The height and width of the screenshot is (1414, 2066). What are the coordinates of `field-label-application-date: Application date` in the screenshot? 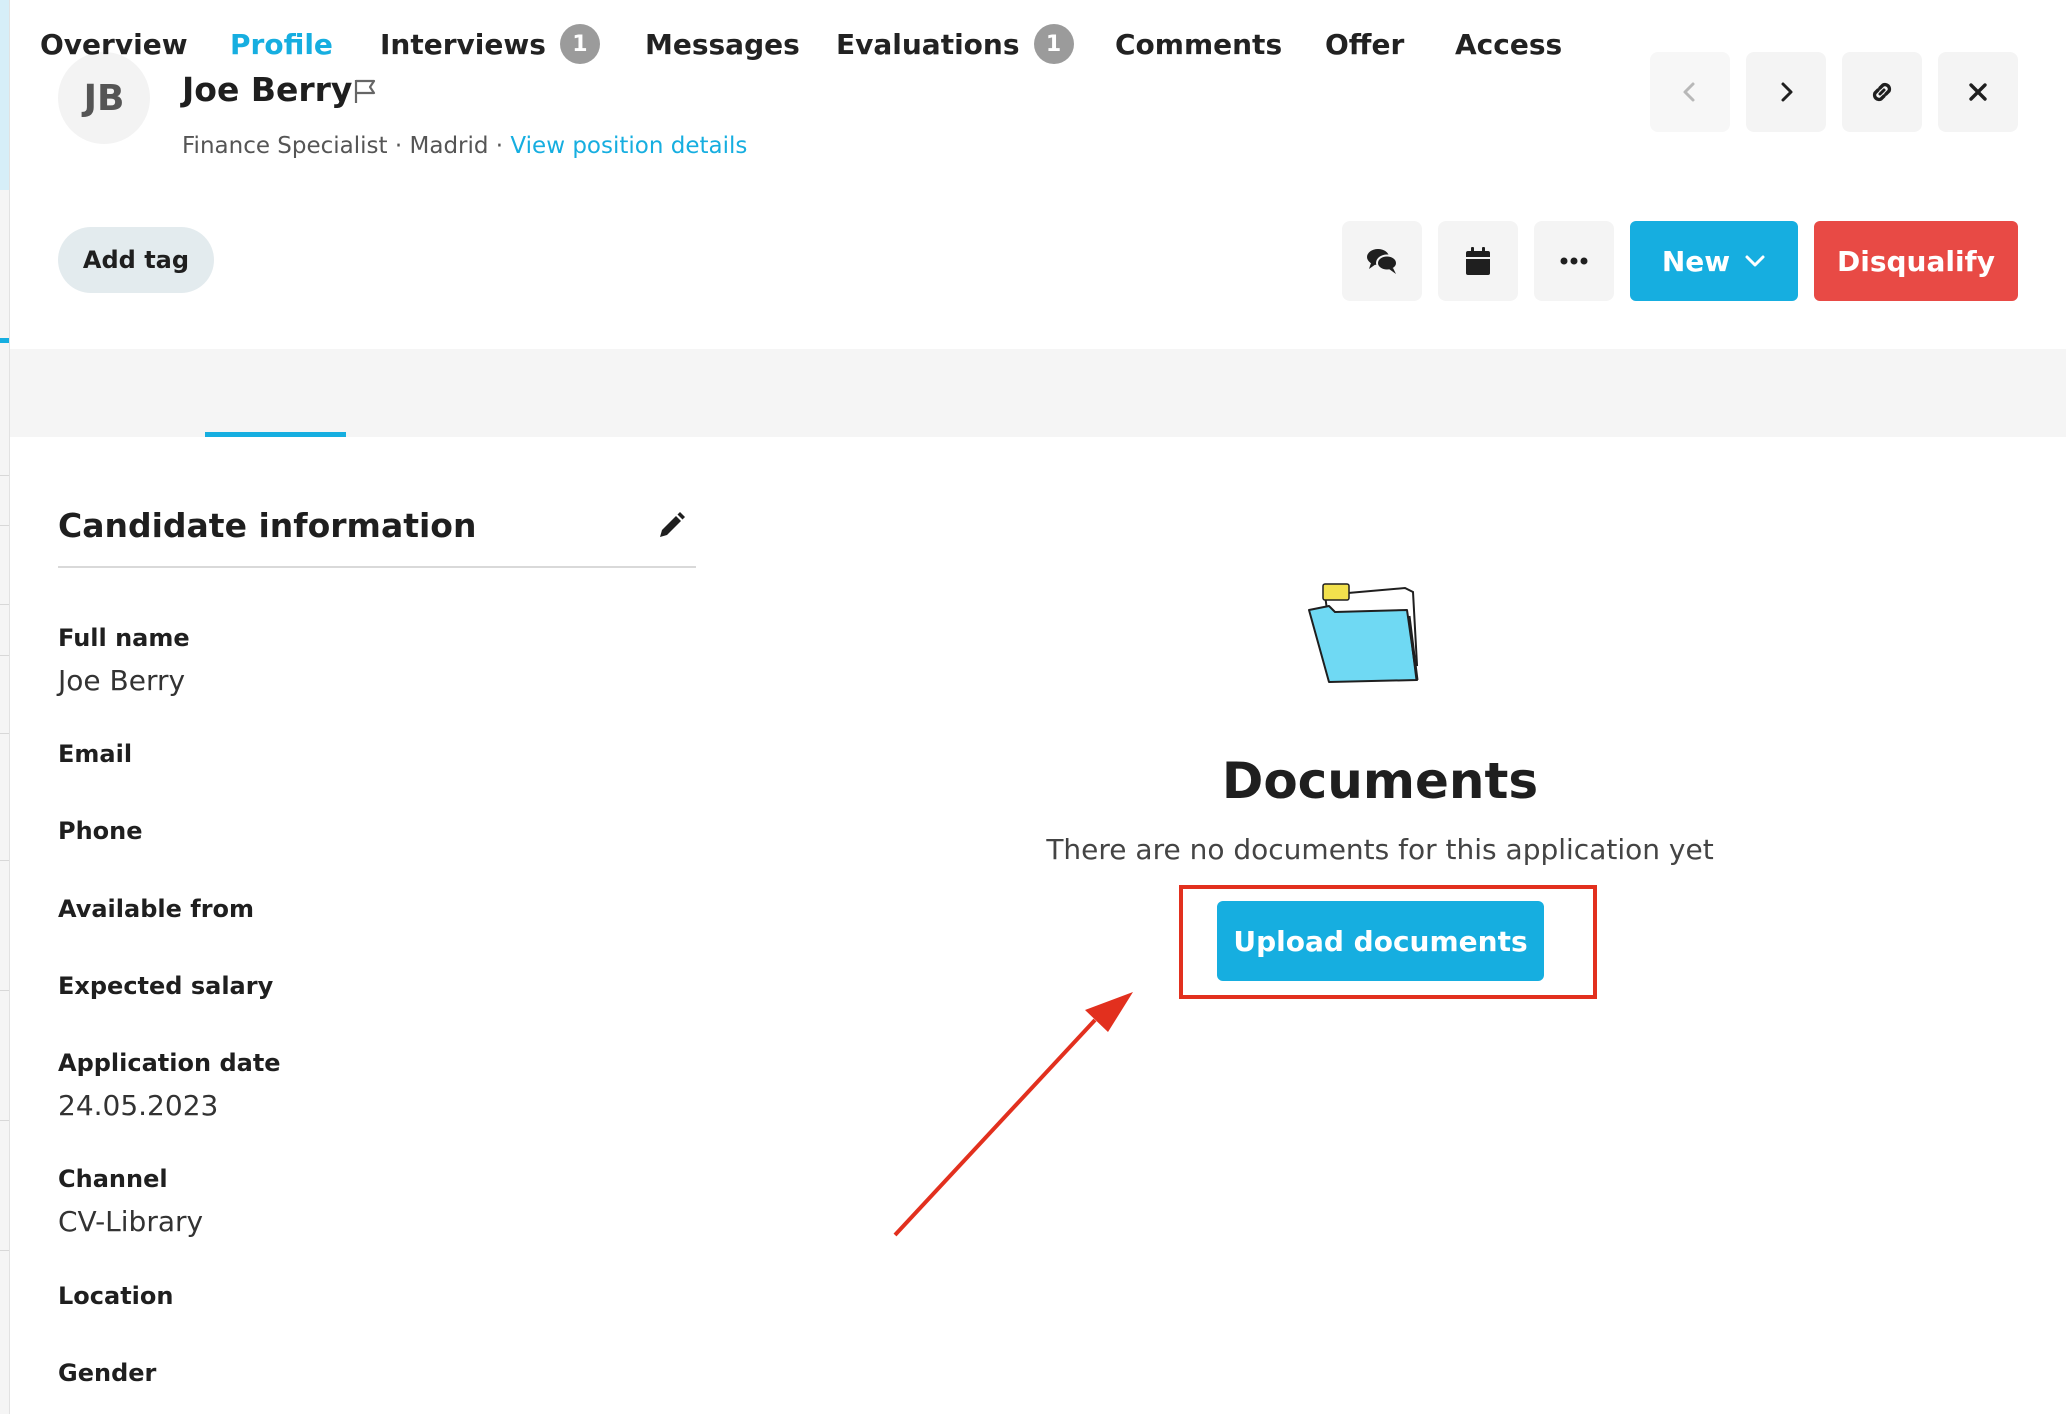 It's located at (169, 1063).